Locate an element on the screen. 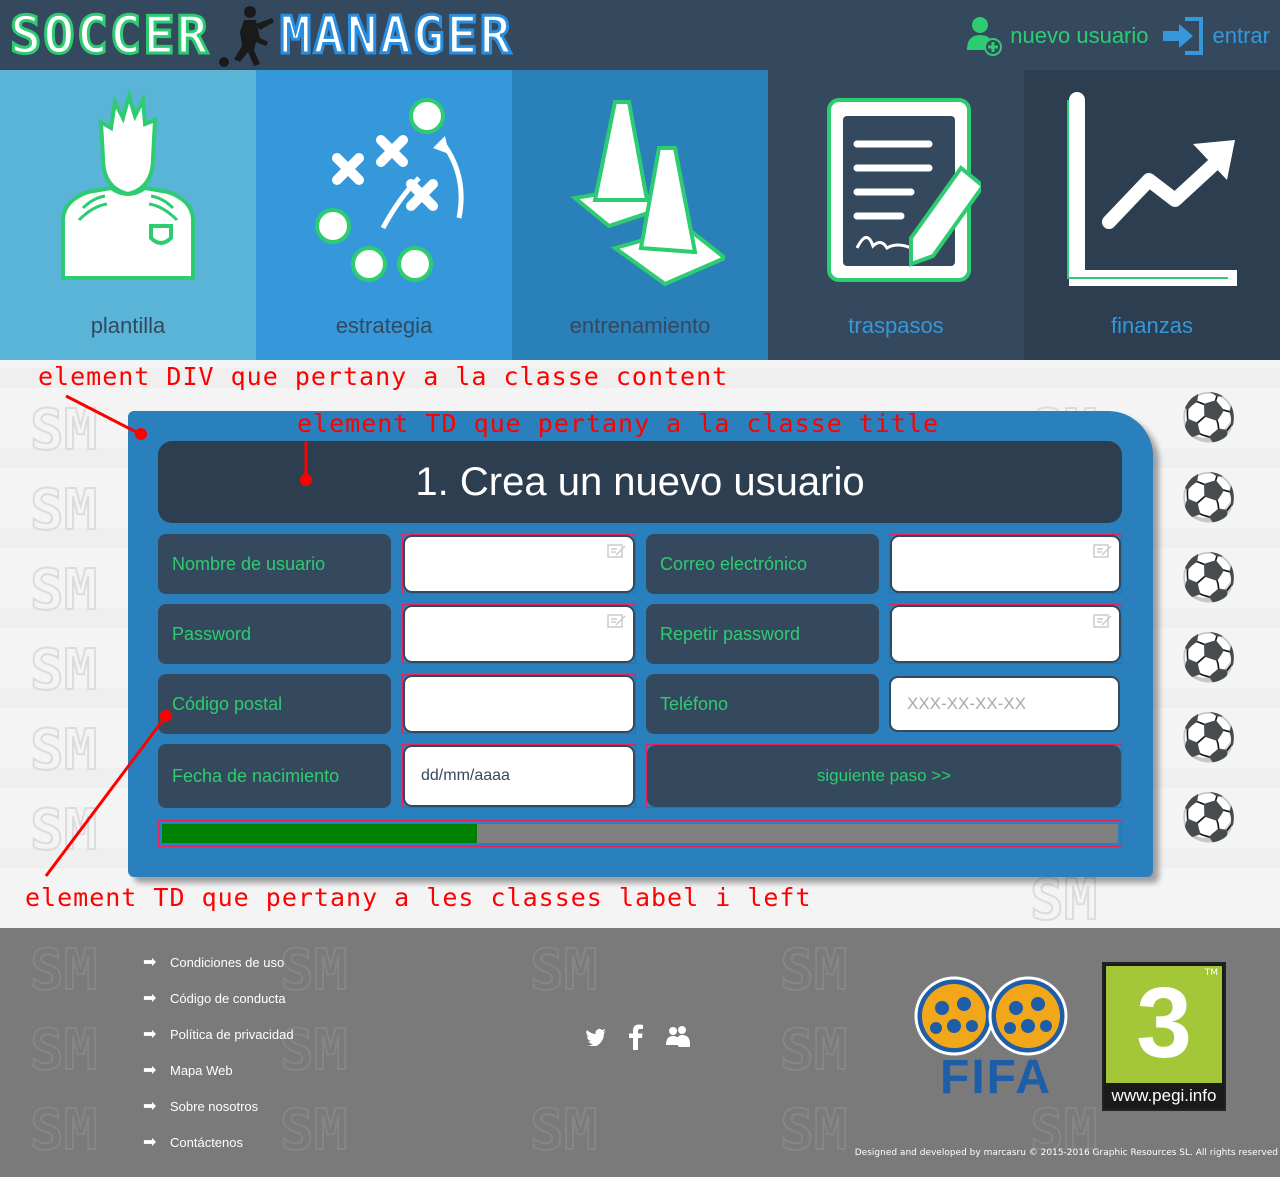 The height and width of the screenshot is (1177, 1280). pegi-rating-number: 3 is located at coordinates (1164, 1023).